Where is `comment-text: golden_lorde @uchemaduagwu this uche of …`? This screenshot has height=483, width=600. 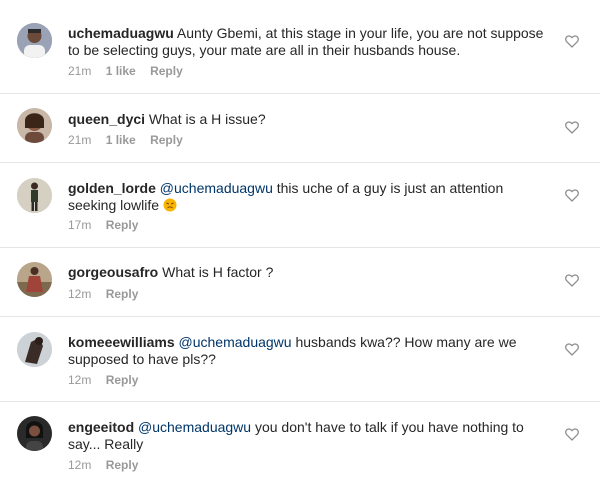
comment-text: golden_lorde @uchemaduagwu this uche of … is located at coordinates (310, 197).